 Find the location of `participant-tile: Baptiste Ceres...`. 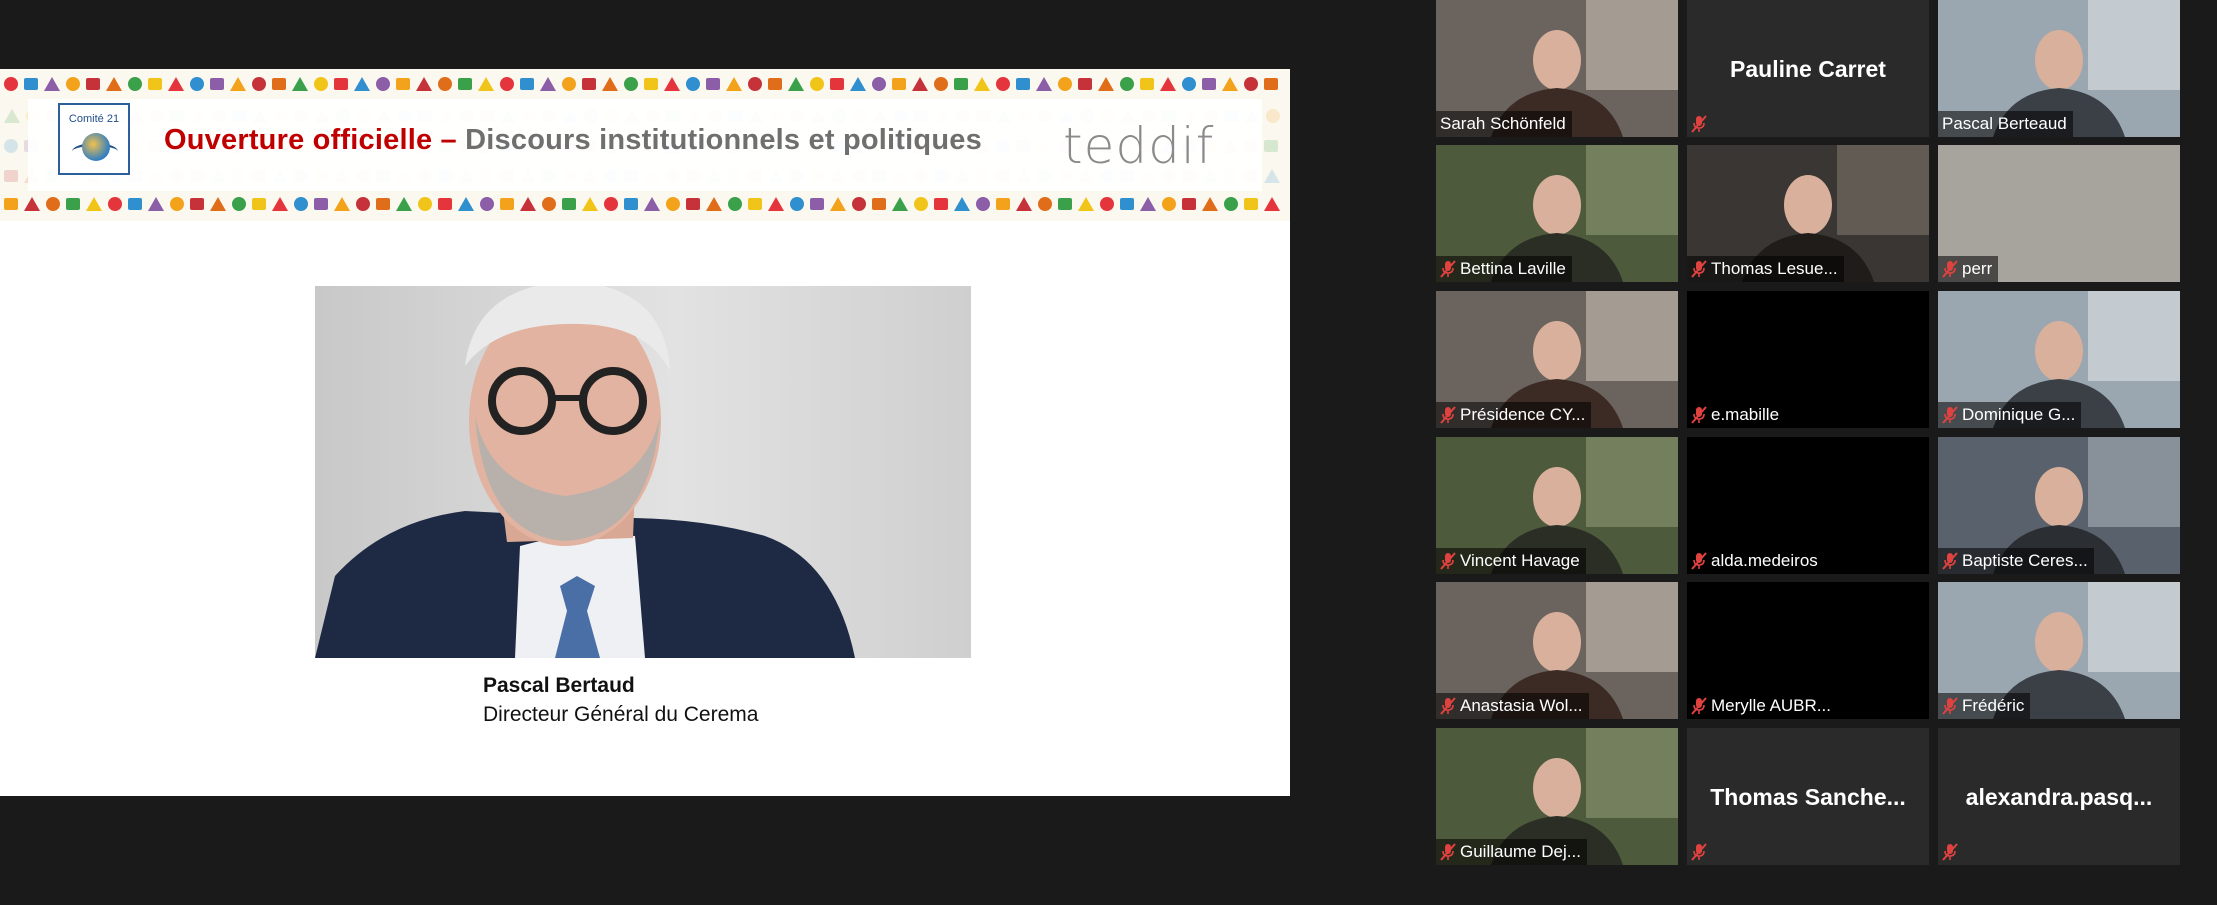

participant-tile: Baptiste Ceres... is located at coordinates (2059, 505).